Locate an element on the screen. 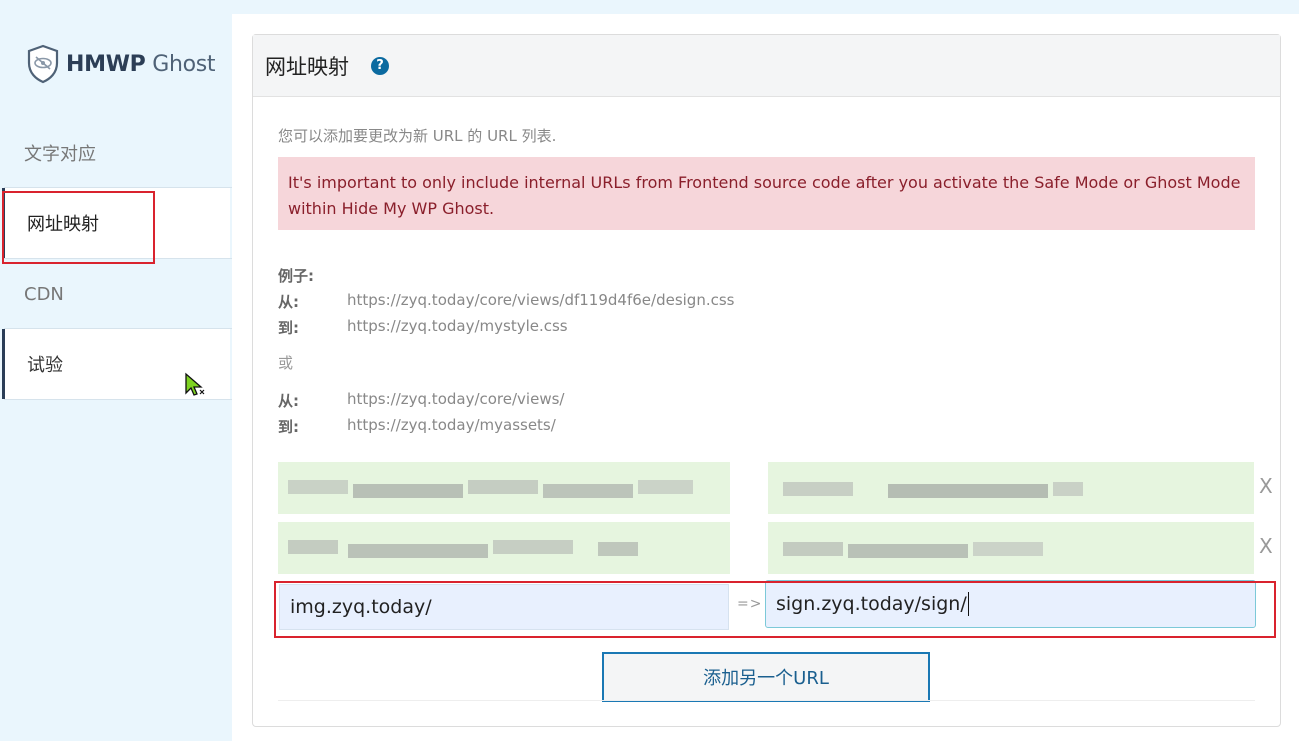  sidebar-item-label: CDN is located at coordinates (44, 294).